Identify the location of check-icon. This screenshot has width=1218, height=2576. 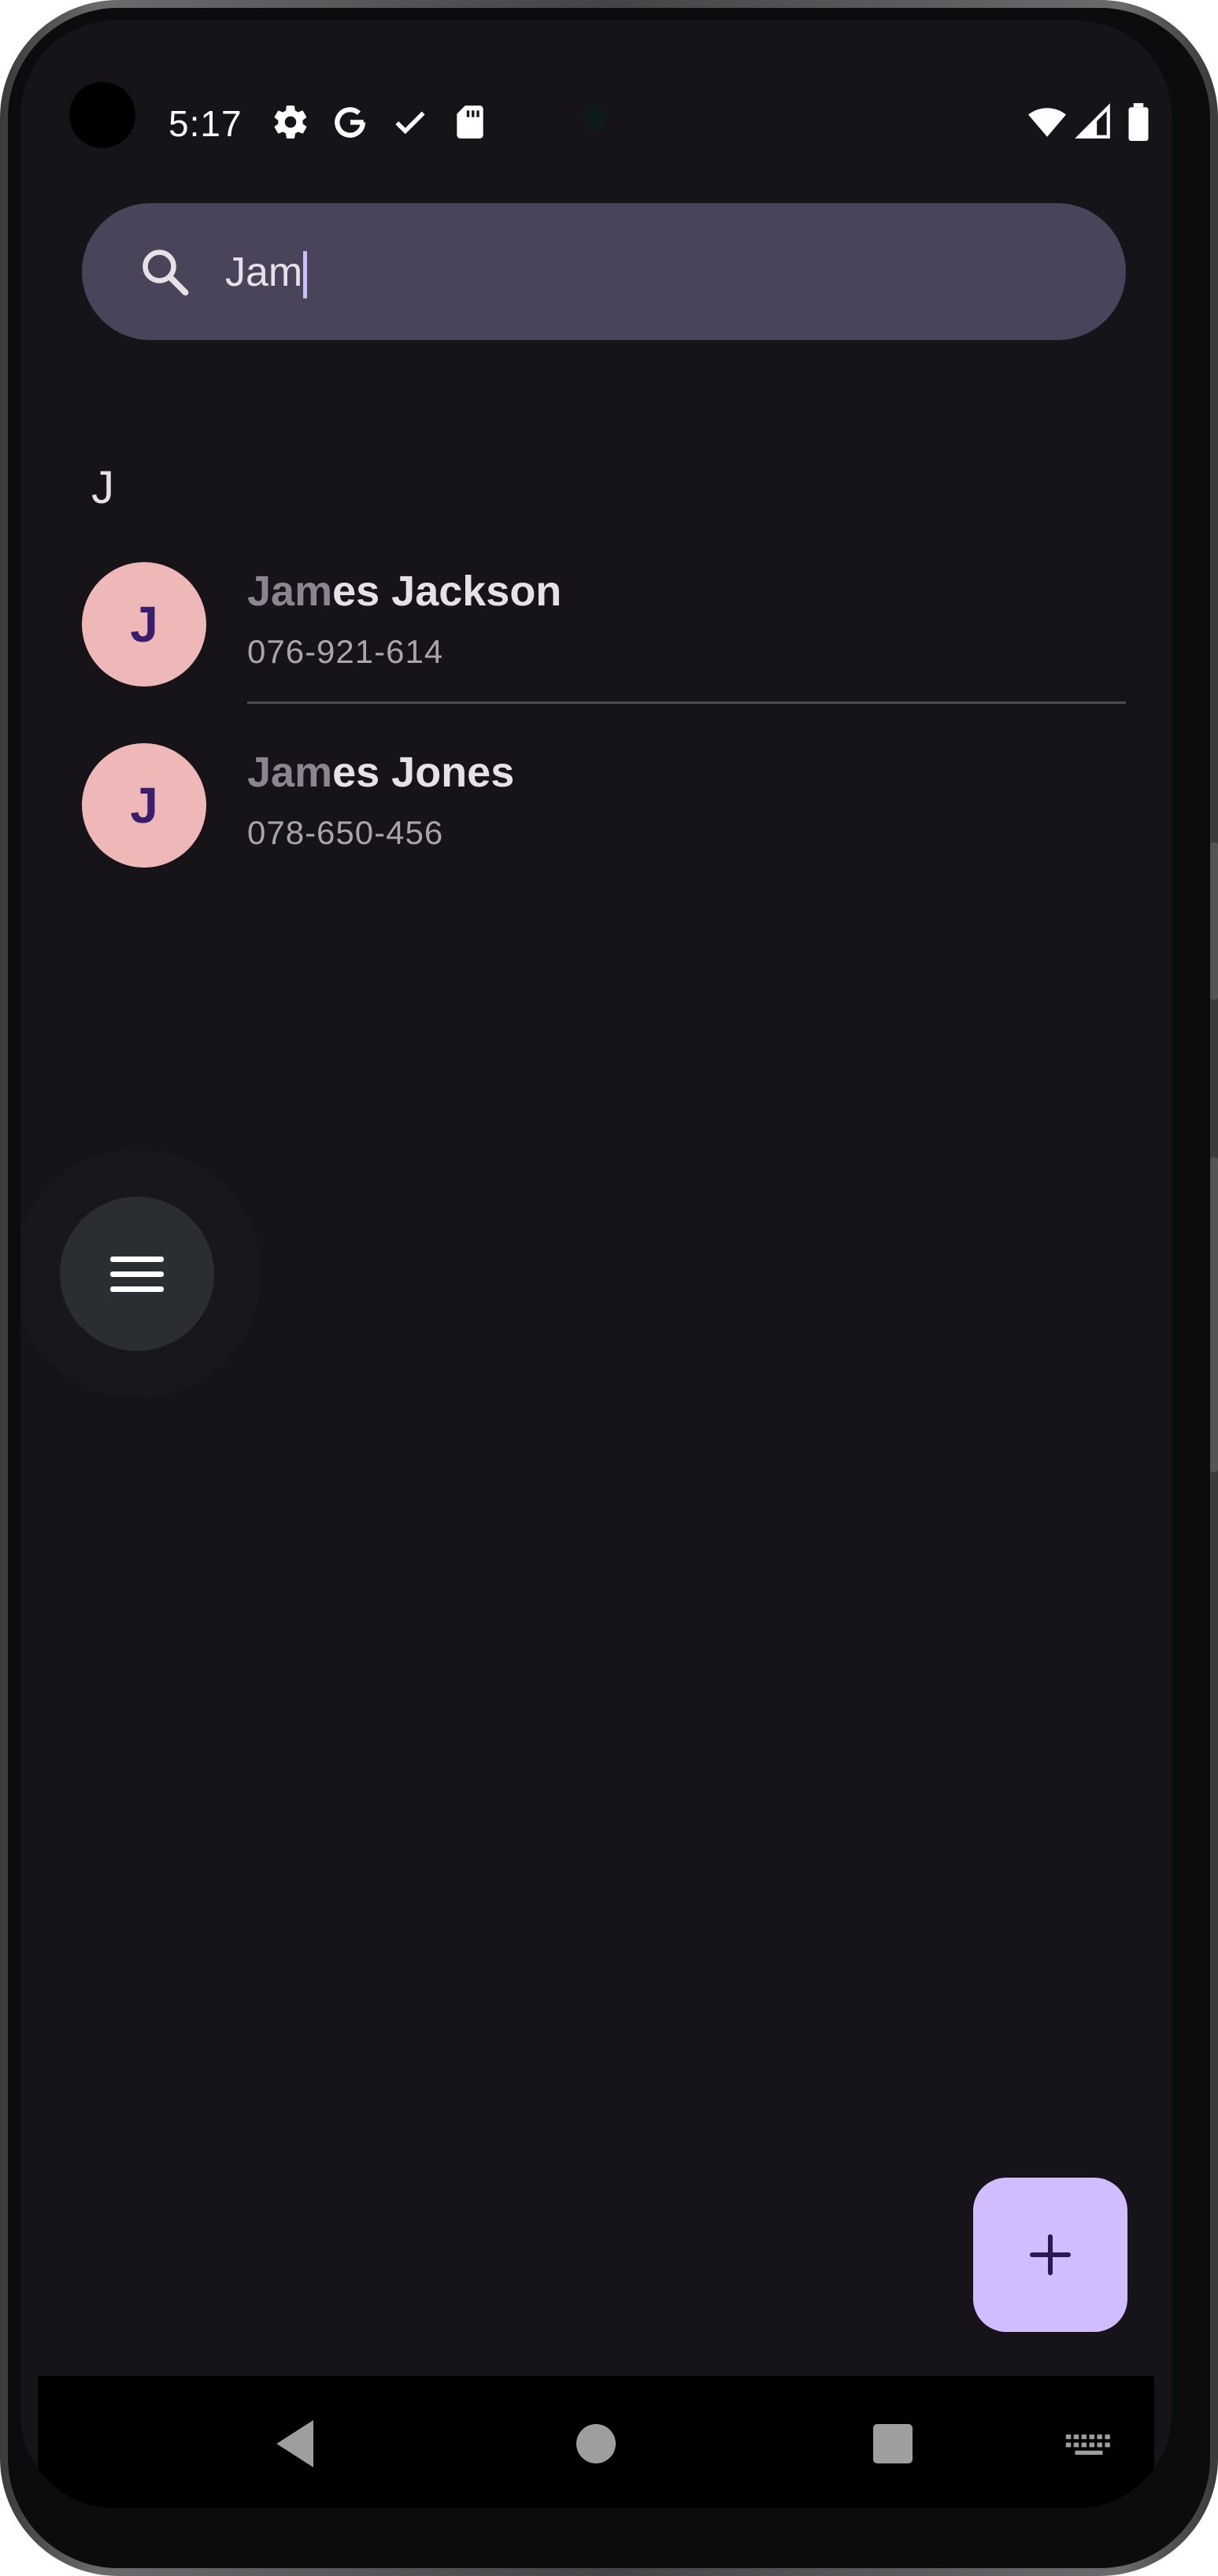
(411, 122).